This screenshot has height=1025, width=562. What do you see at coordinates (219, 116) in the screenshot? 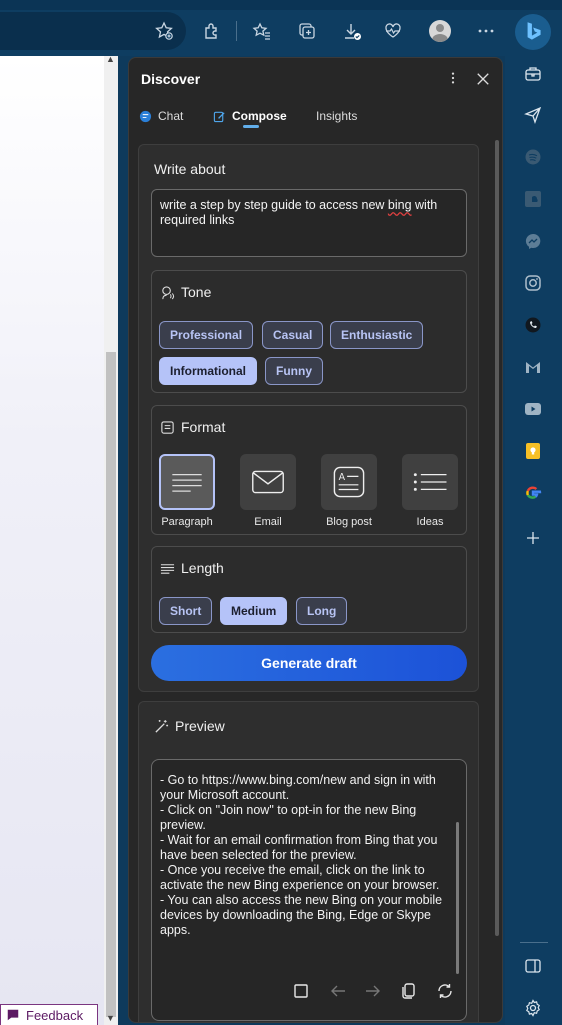
I see `compose-icon` at bounding box center [219, 116].